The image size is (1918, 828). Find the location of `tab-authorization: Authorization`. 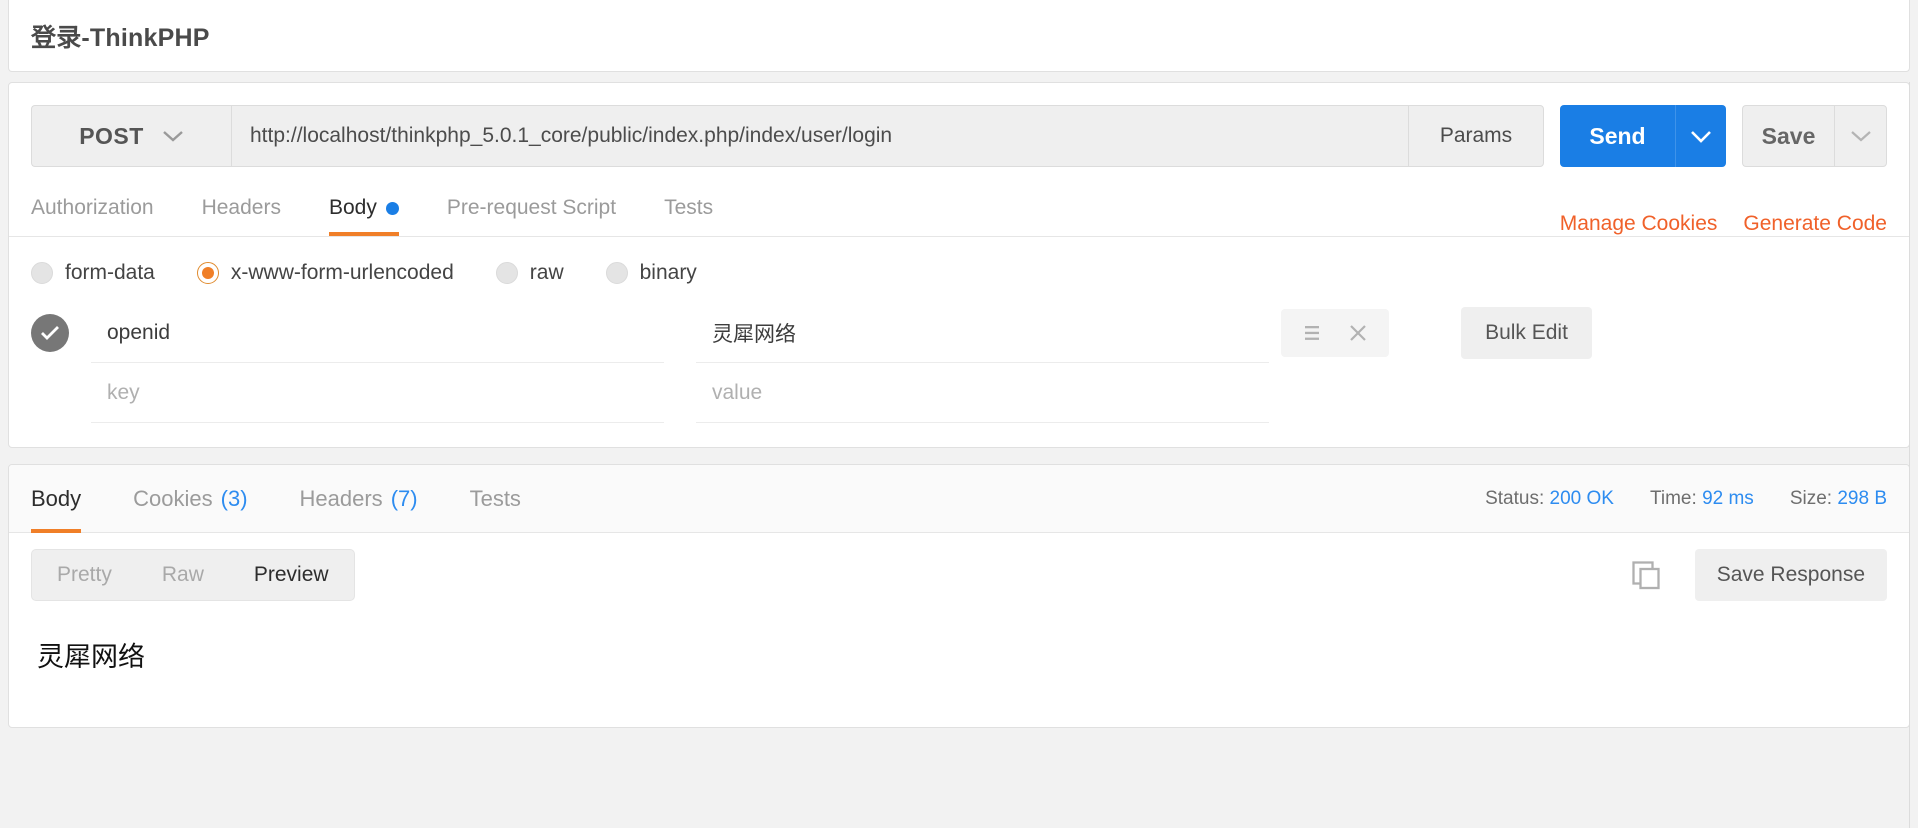

tab-authorization: Authorization is located at coordinates (92, 208).